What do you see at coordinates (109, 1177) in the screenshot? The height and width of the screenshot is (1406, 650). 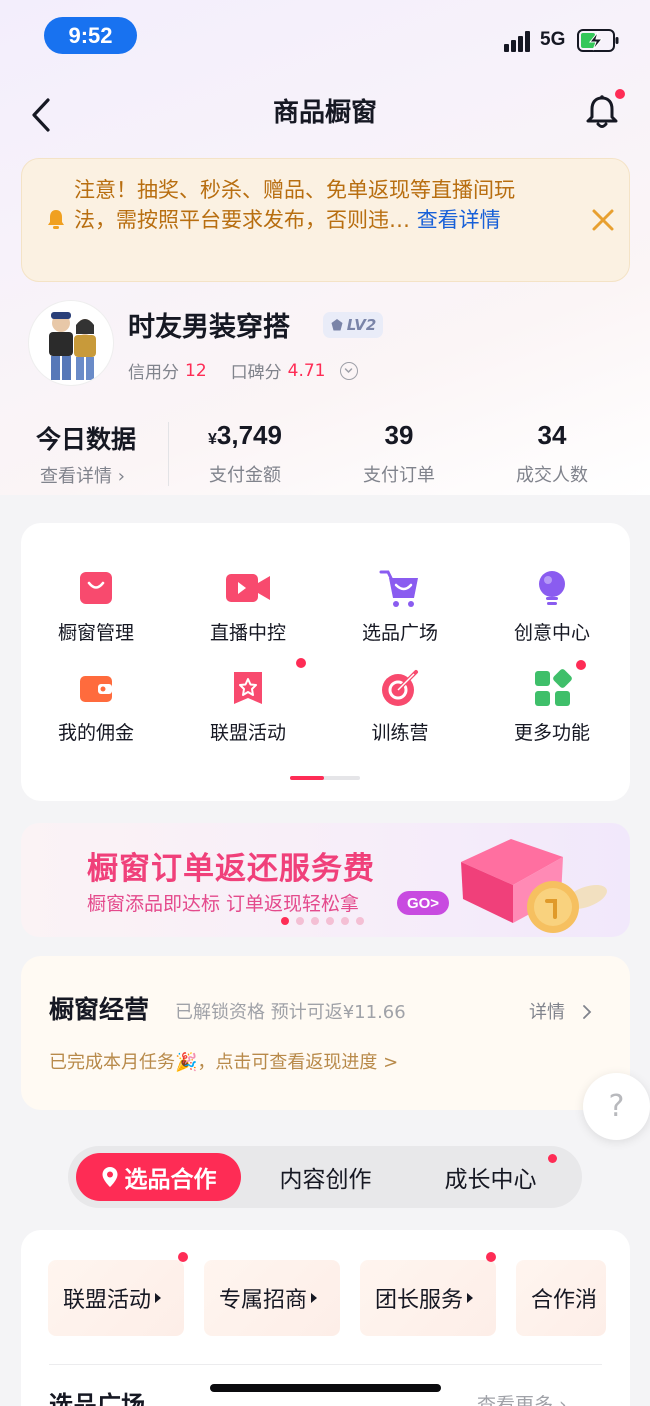 I see `location-pin-icon` at bounding box center [109, 1177].